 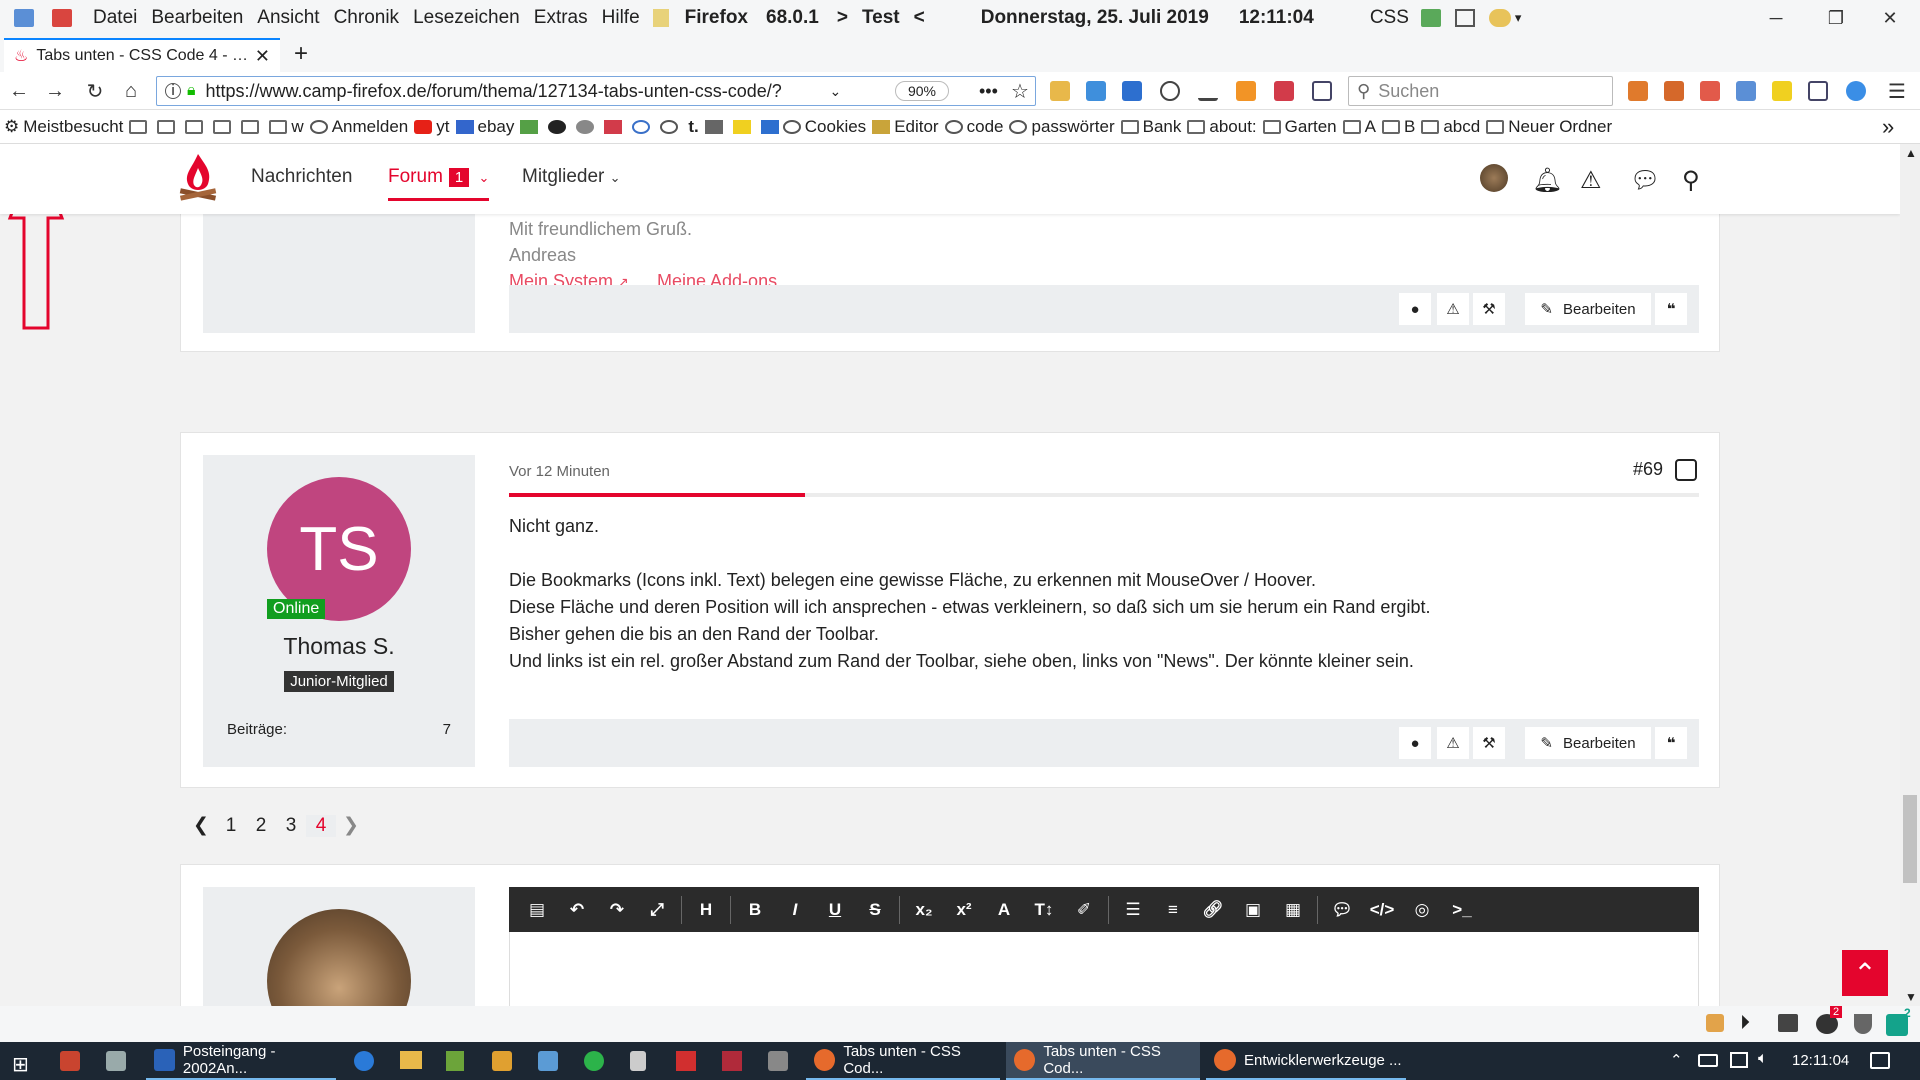 I want to click on bookmark-about: about:, so click(x=1222, y=127).